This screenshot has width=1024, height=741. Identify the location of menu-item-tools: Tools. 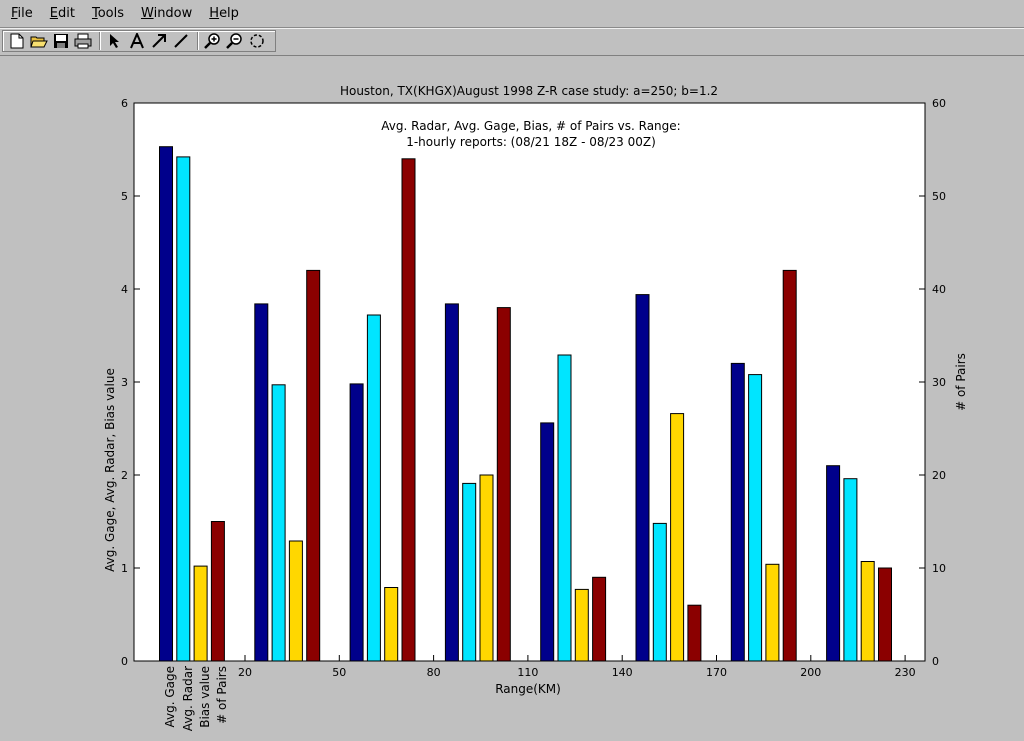
(108, 13).